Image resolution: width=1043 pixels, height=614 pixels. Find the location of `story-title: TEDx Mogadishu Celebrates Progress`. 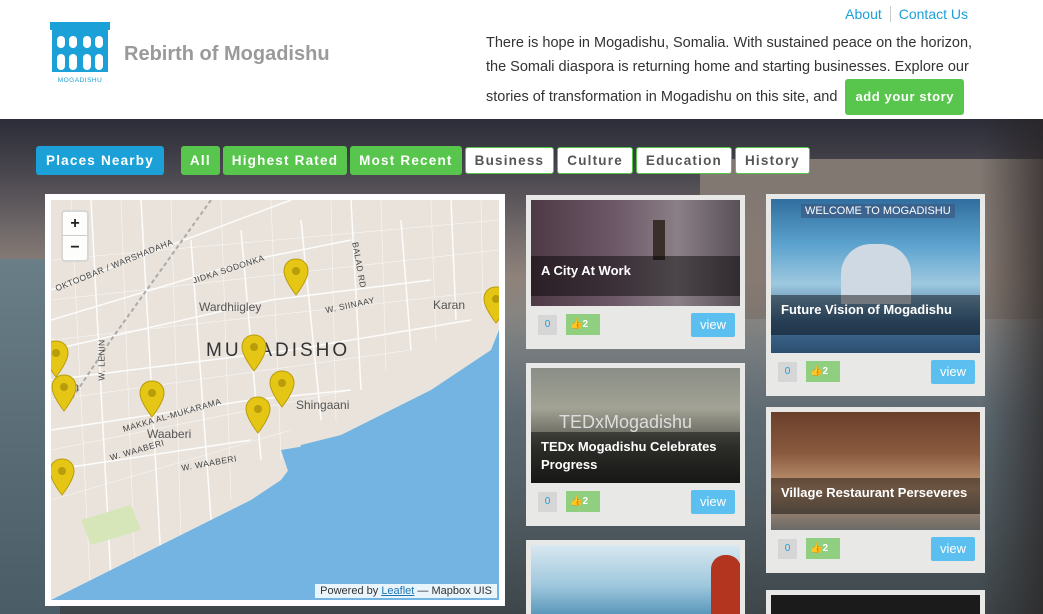

story-title: TEDx Mogadishu Celebrates Progress is located at coordinates (635, 457).